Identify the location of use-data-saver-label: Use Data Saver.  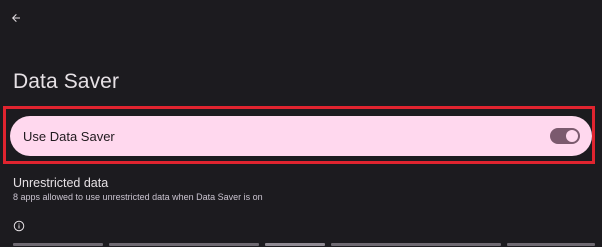
(69, 136).